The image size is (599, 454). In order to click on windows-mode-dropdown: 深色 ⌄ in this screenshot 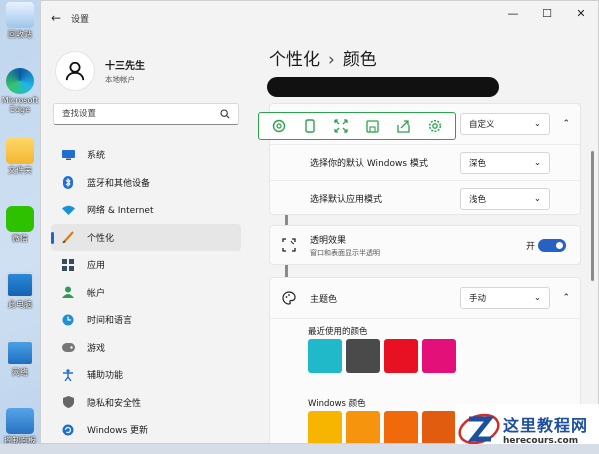, I will do `click(505, 162)`.